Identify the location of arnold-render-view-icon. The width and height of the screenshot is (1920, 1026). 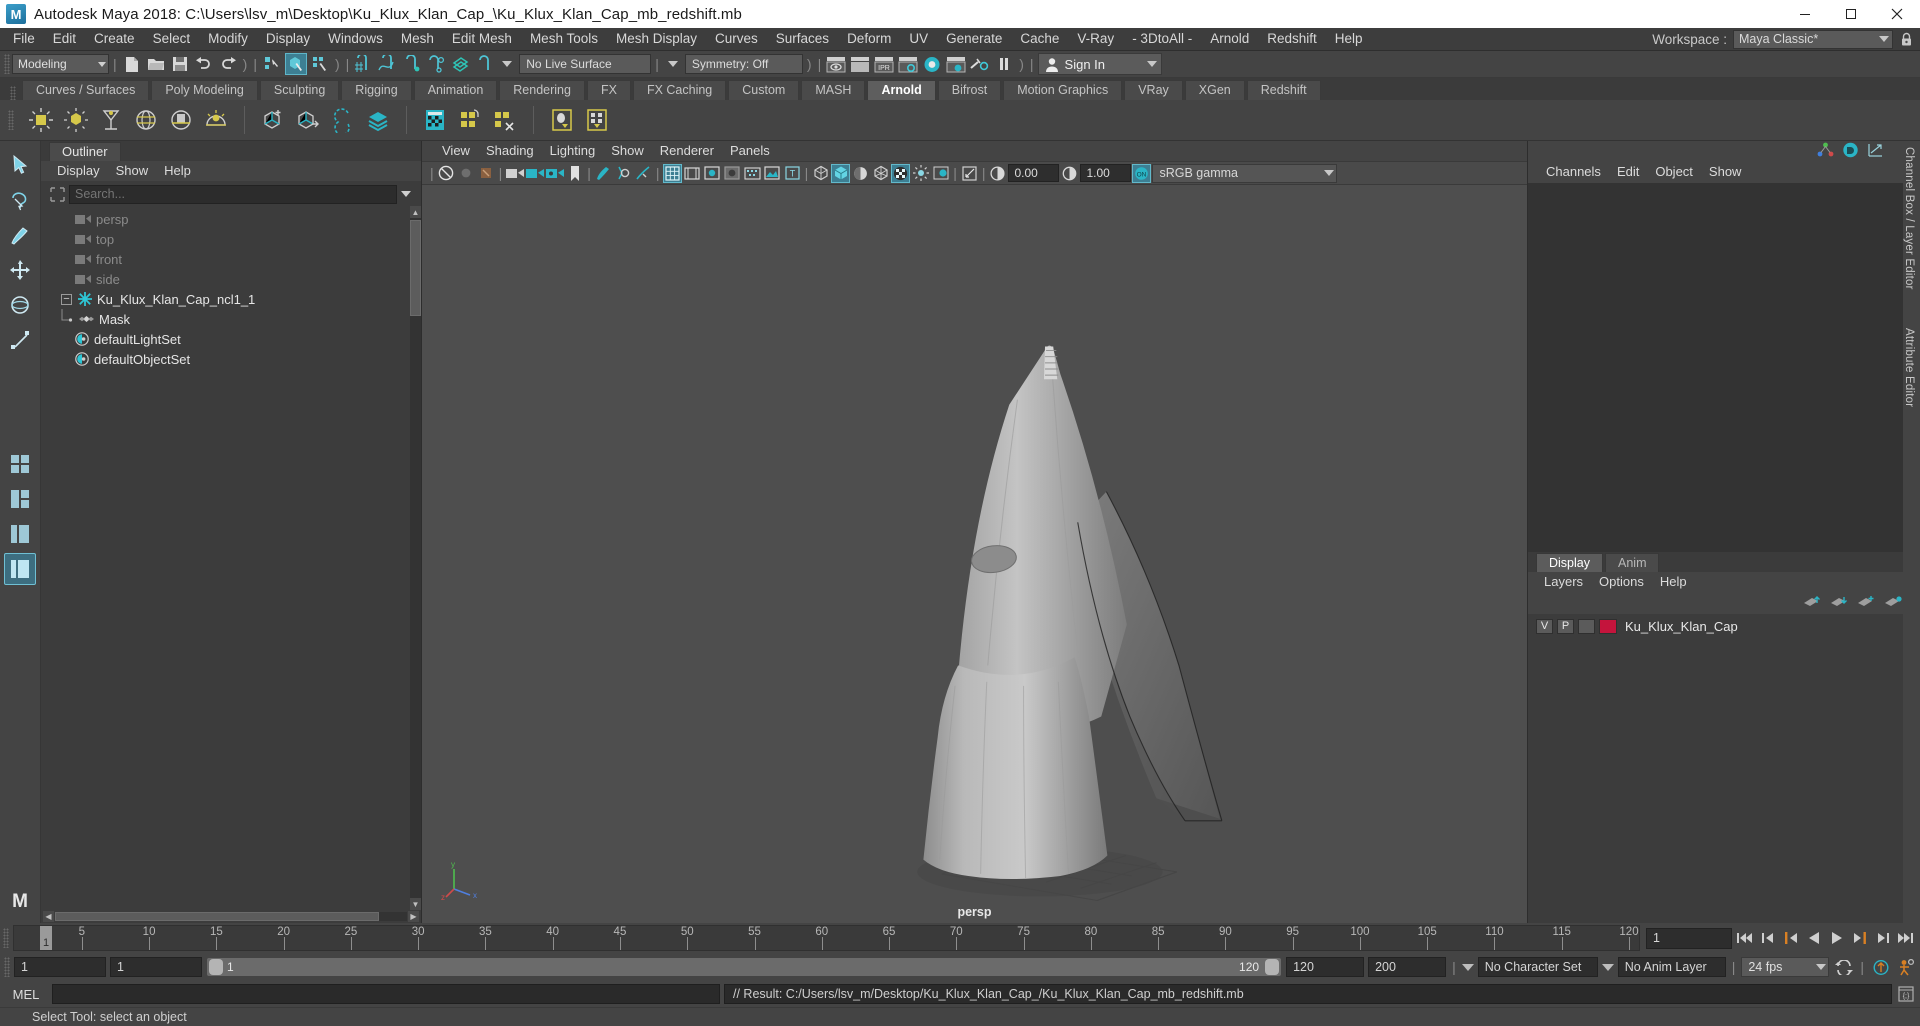
(435, 120).